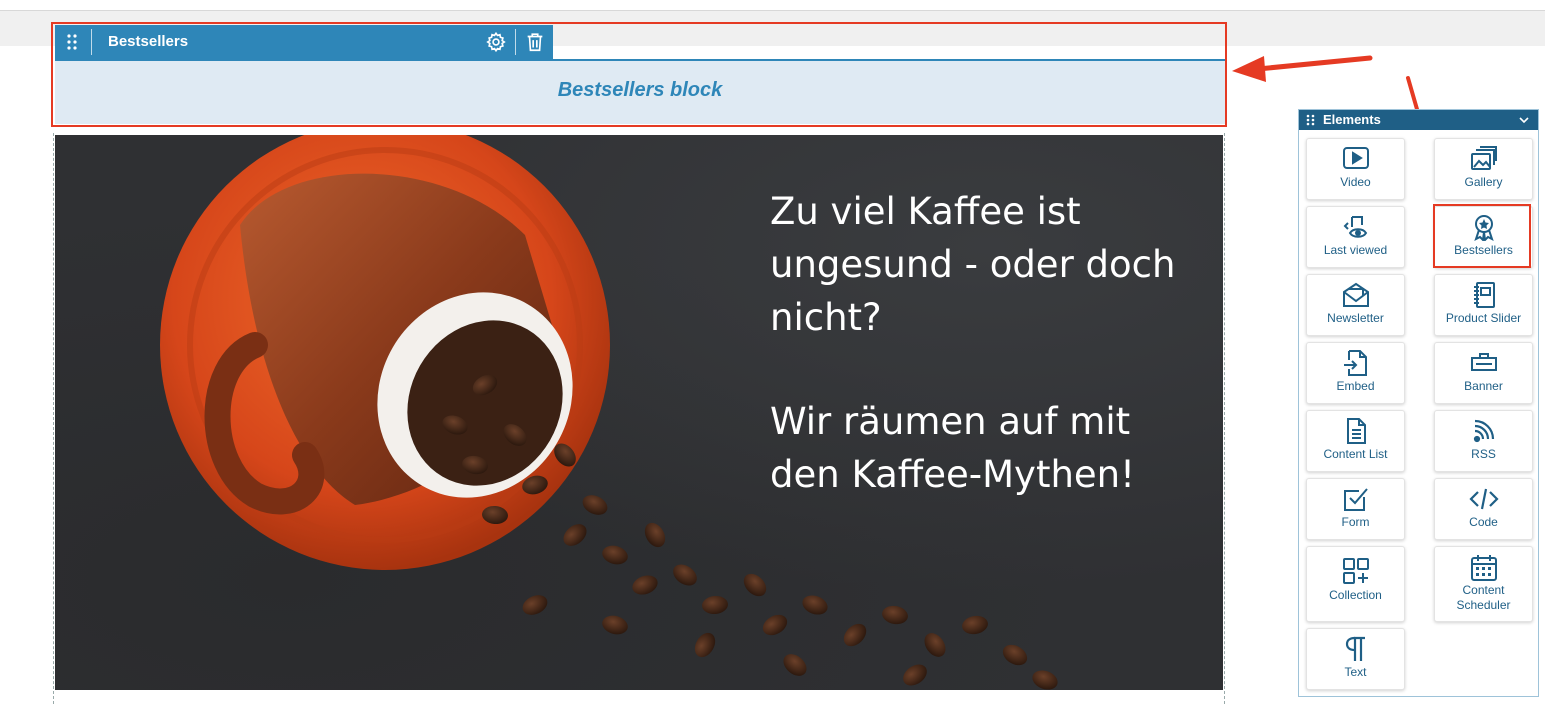  What do you see at coordinates (1418, 120) in the screenshot?
I see `elements-panel-header: Elements` at bounding box center [1418, 120].